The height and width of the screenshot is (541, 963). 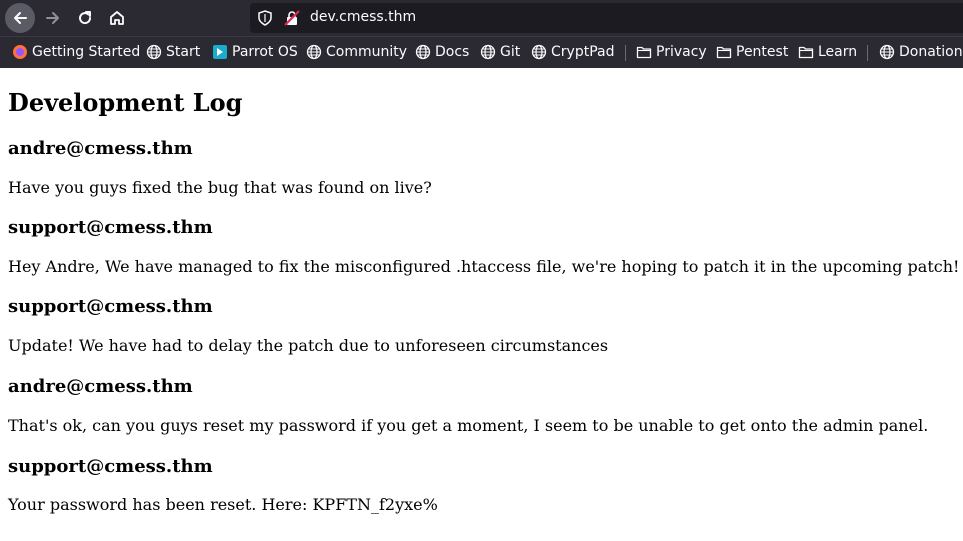 I want to click on bookmark-label: Git, so click(x=510, y=52).